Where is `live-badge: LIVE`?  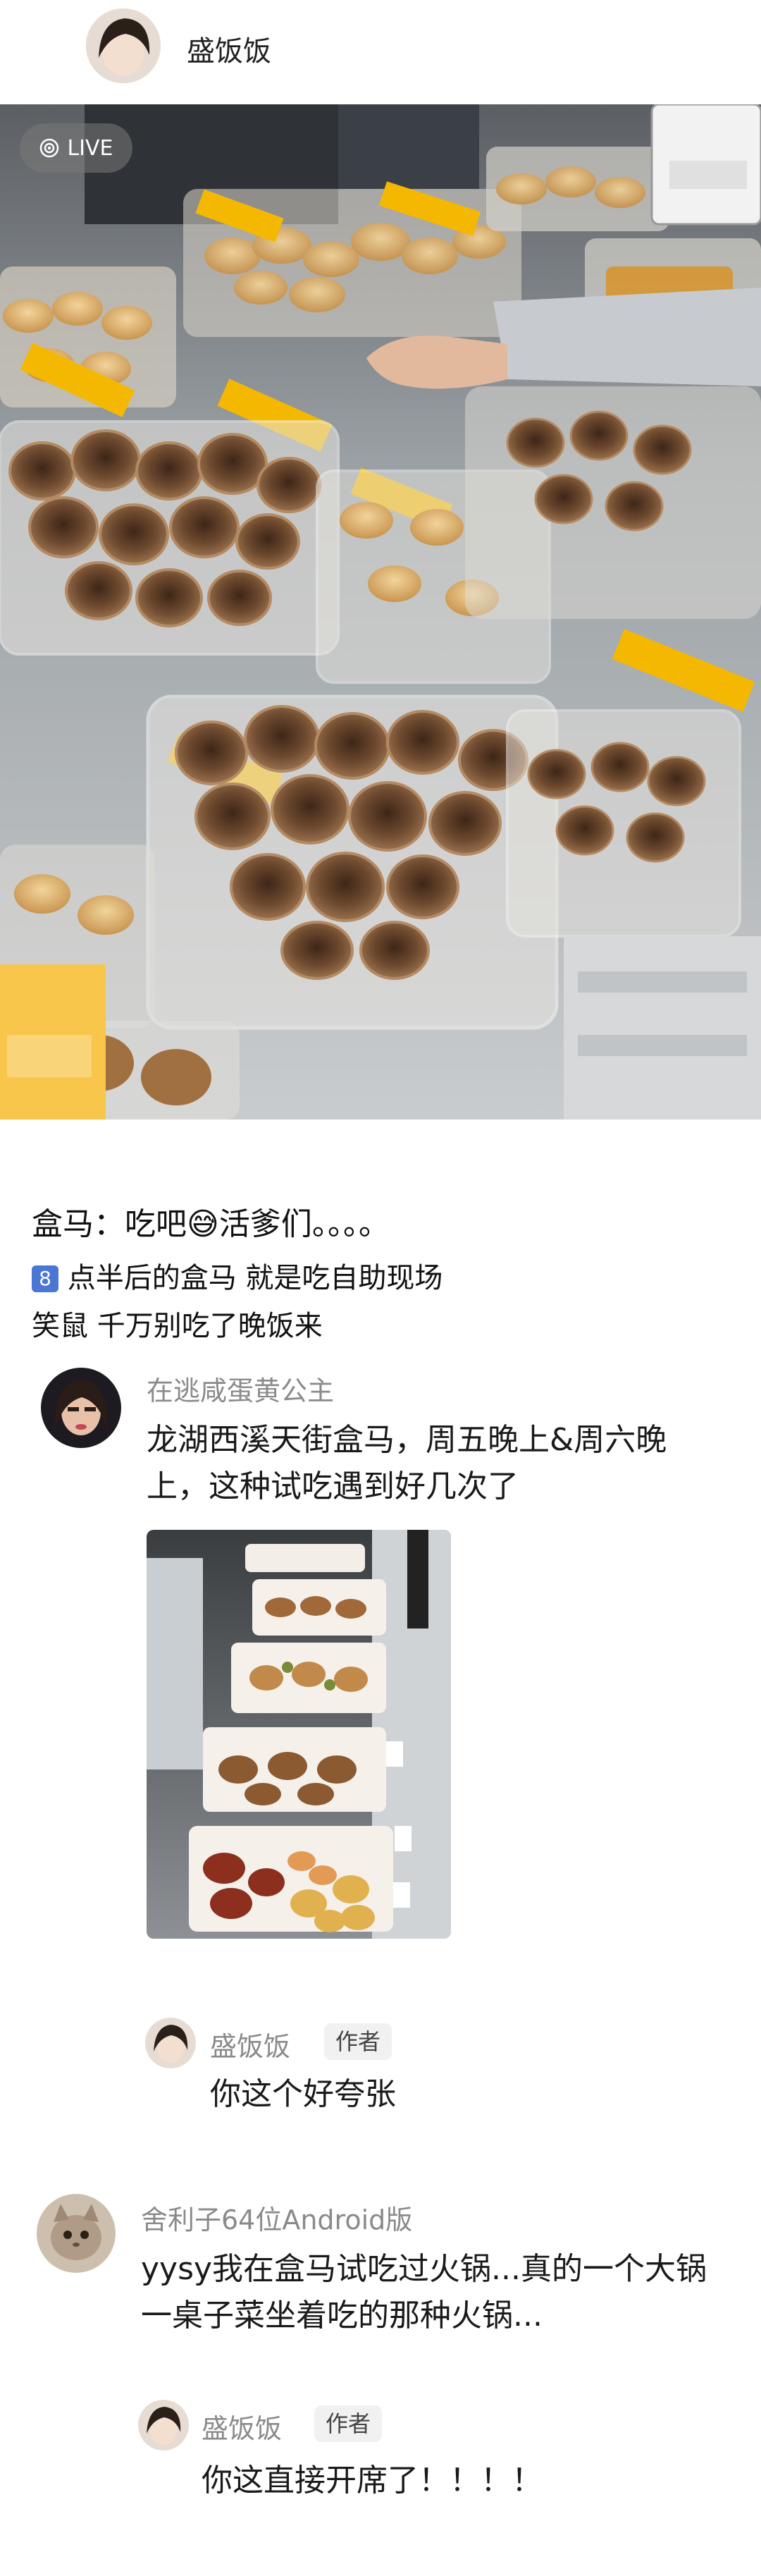 live-badge: LIVE is located at coordinates (76, 148).